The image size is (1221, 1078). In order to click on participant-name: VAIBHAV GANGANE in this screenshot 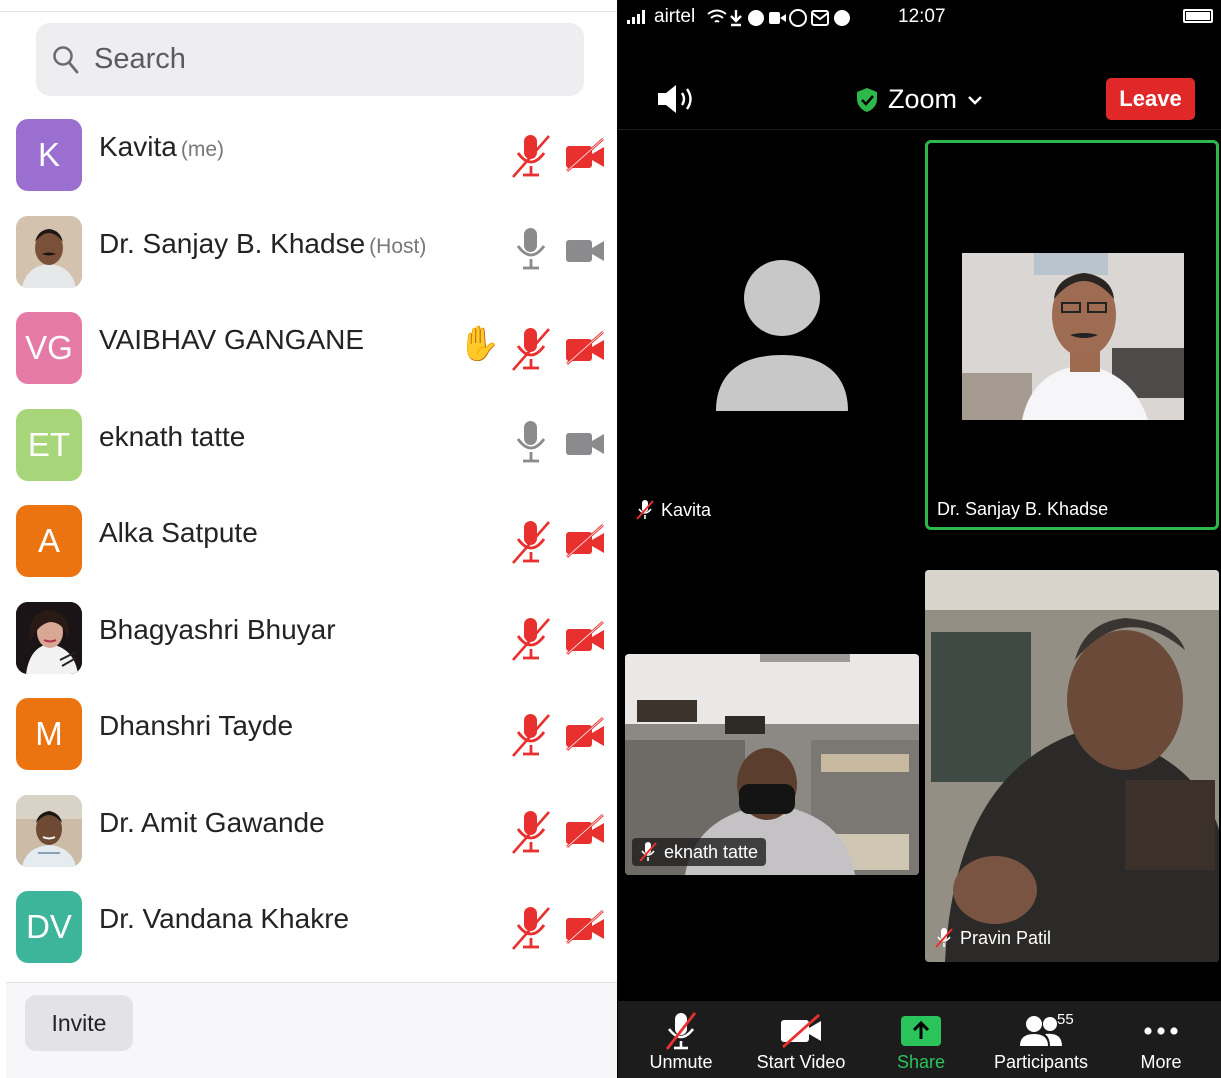, I will do `click(231, 340)`.